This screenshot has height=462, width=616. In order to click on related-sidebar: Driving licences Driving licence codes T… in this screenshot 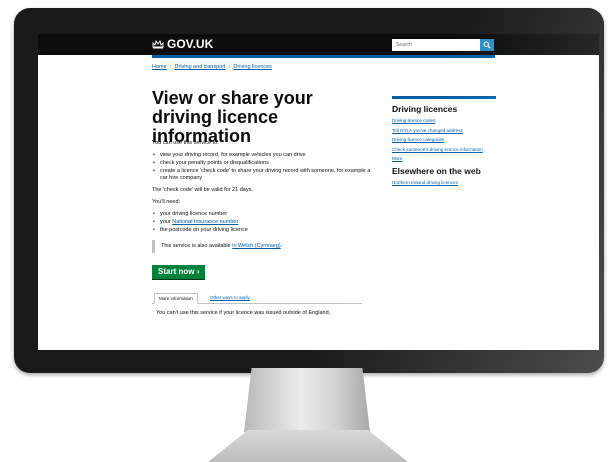, I will do `click(444, 142)`.